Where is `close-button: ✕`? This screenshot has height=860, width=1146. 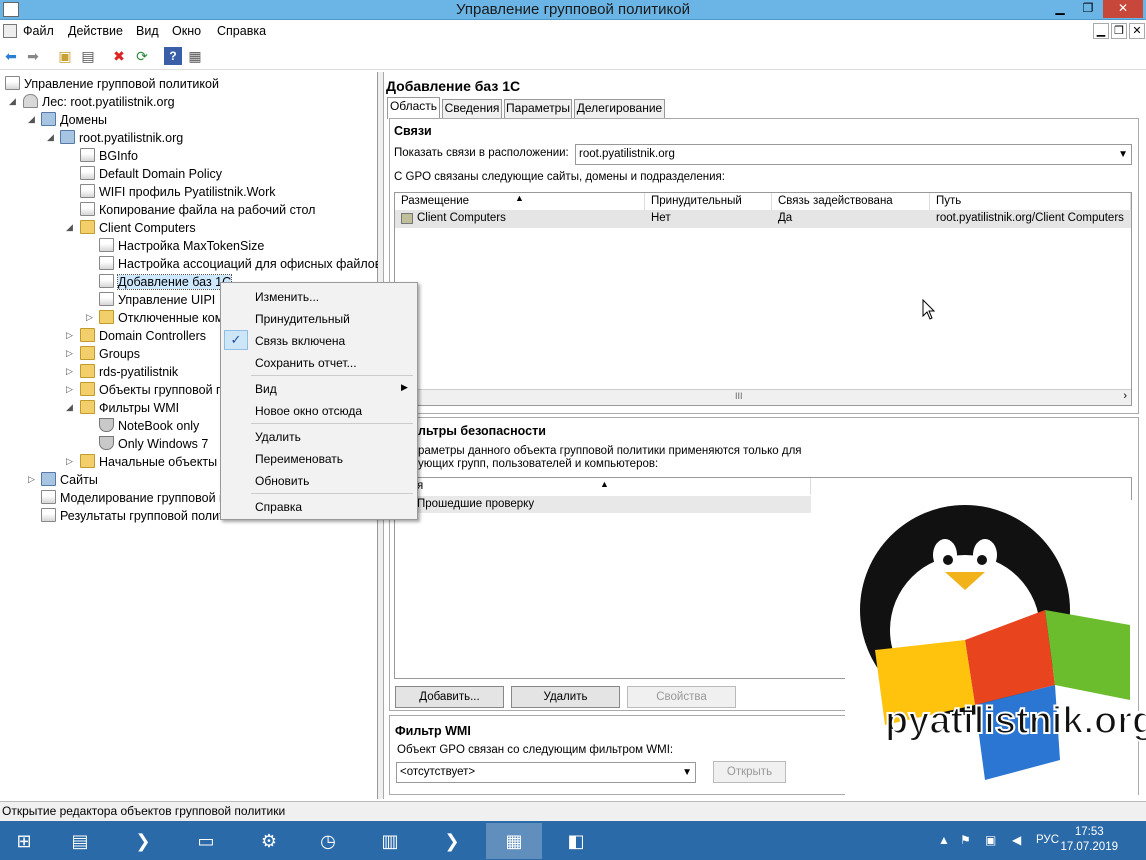 close-button: ✕ is located at coordinates (1123, 9).